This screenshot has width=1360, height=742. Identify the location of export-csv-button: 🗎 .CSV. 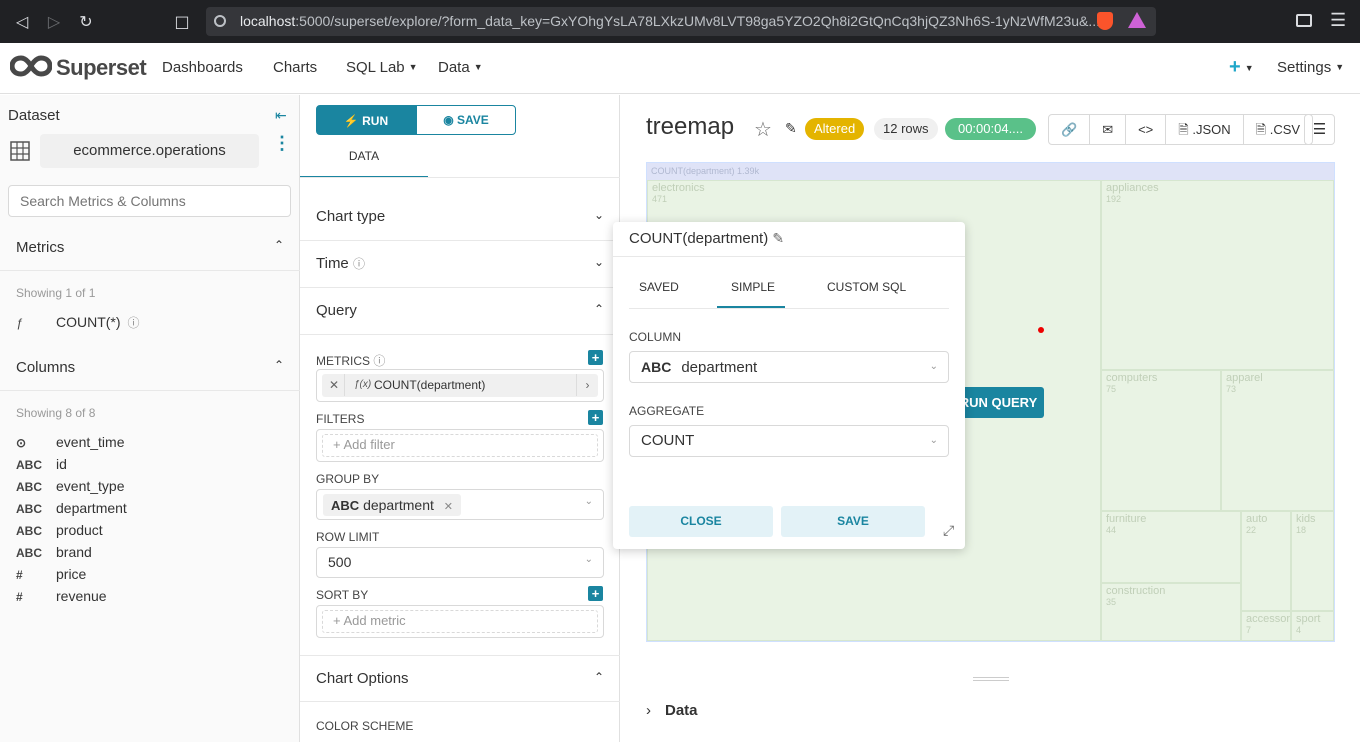
(1278, 129).